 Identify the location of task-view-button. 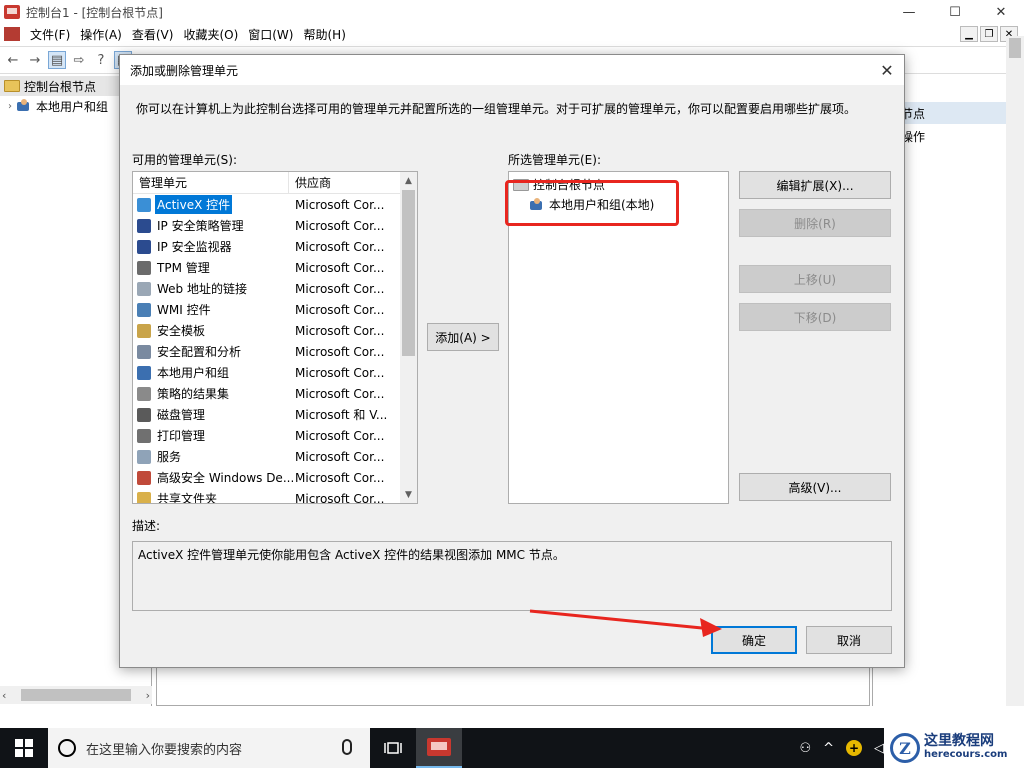
(393, 748).